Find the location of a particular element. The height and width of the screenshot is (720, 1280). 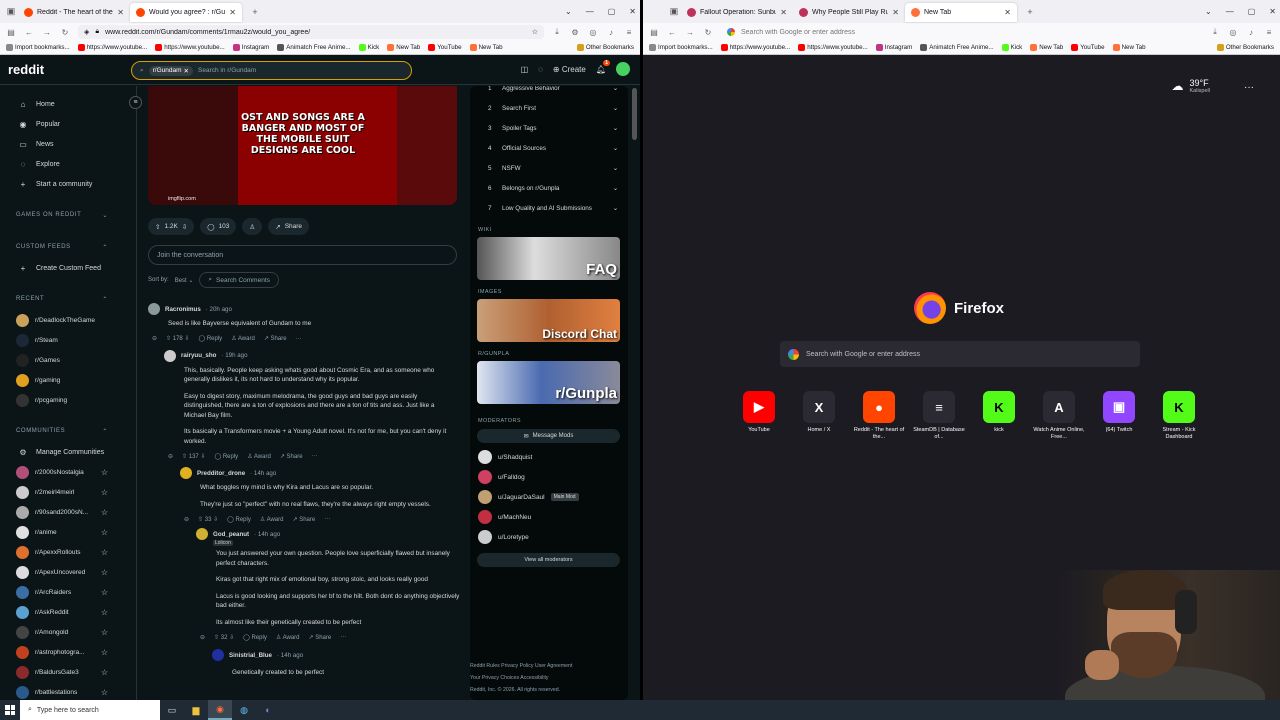

taskbar-search-input: ⌕ Type here to search is located at coordinates (90, 710).